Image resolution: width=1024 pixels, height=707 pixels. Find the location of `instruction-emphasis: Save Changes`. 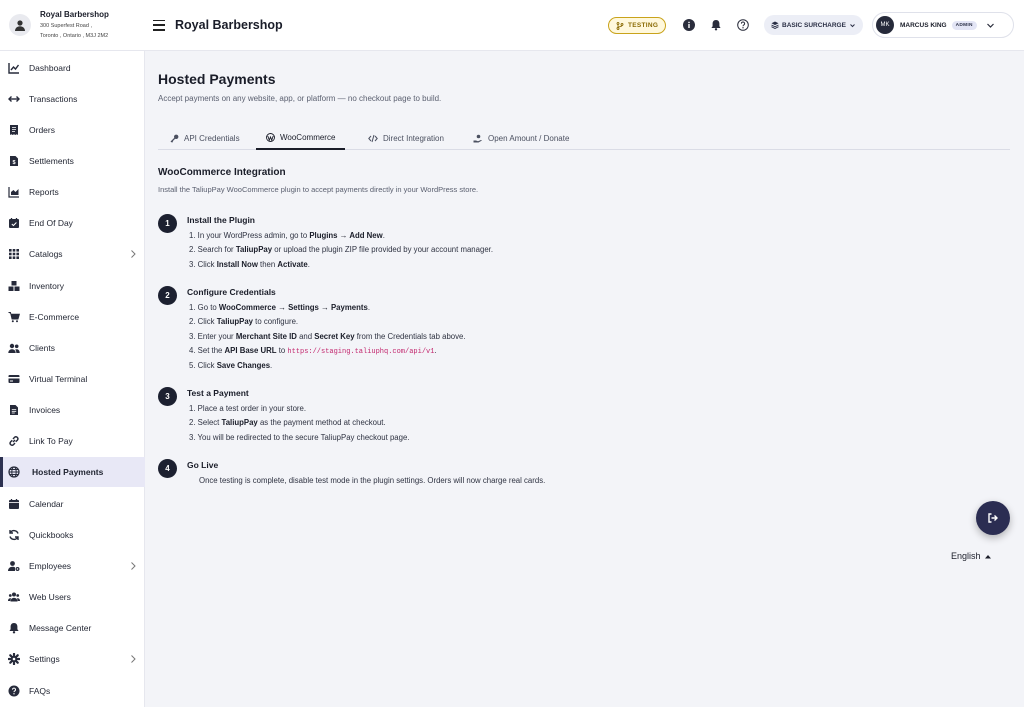

instruction-emphasis: Save Changes is located at coordinates (243, 365).